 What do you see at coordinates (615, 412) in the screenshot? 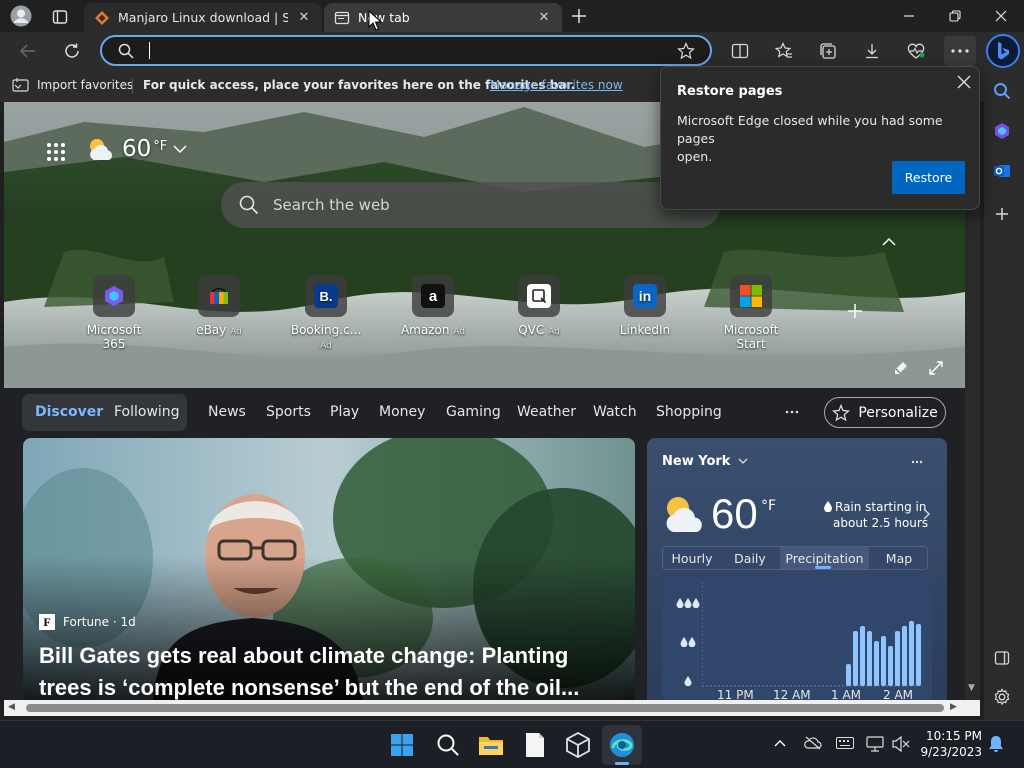
I see `tab-watch: Watch` at bounding box center [615, 412].